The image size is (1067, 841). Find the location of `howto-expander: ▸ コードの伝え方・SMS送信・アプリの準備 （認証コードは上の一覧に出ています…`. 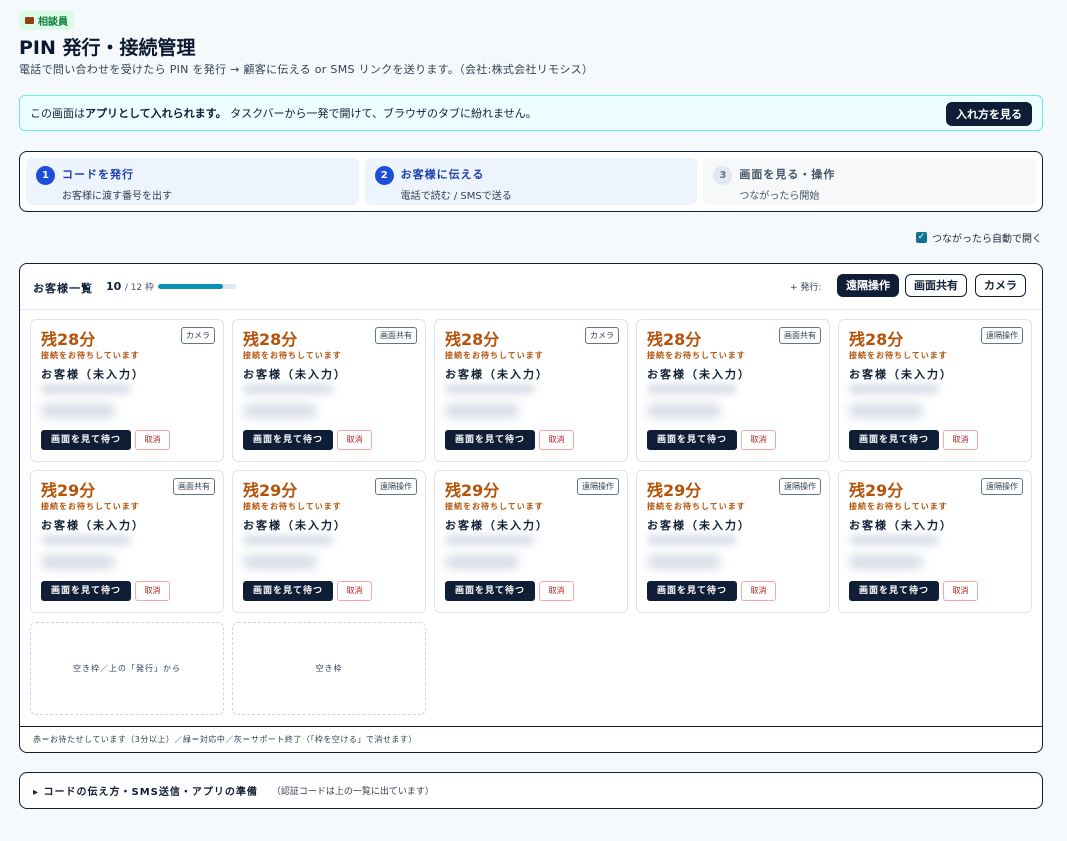

howto-expander: ▸ コードの伝え方・SMS送信・アプリの準備 （認証コードは上の一覧に出ています… is located at coordinates (531, 790).